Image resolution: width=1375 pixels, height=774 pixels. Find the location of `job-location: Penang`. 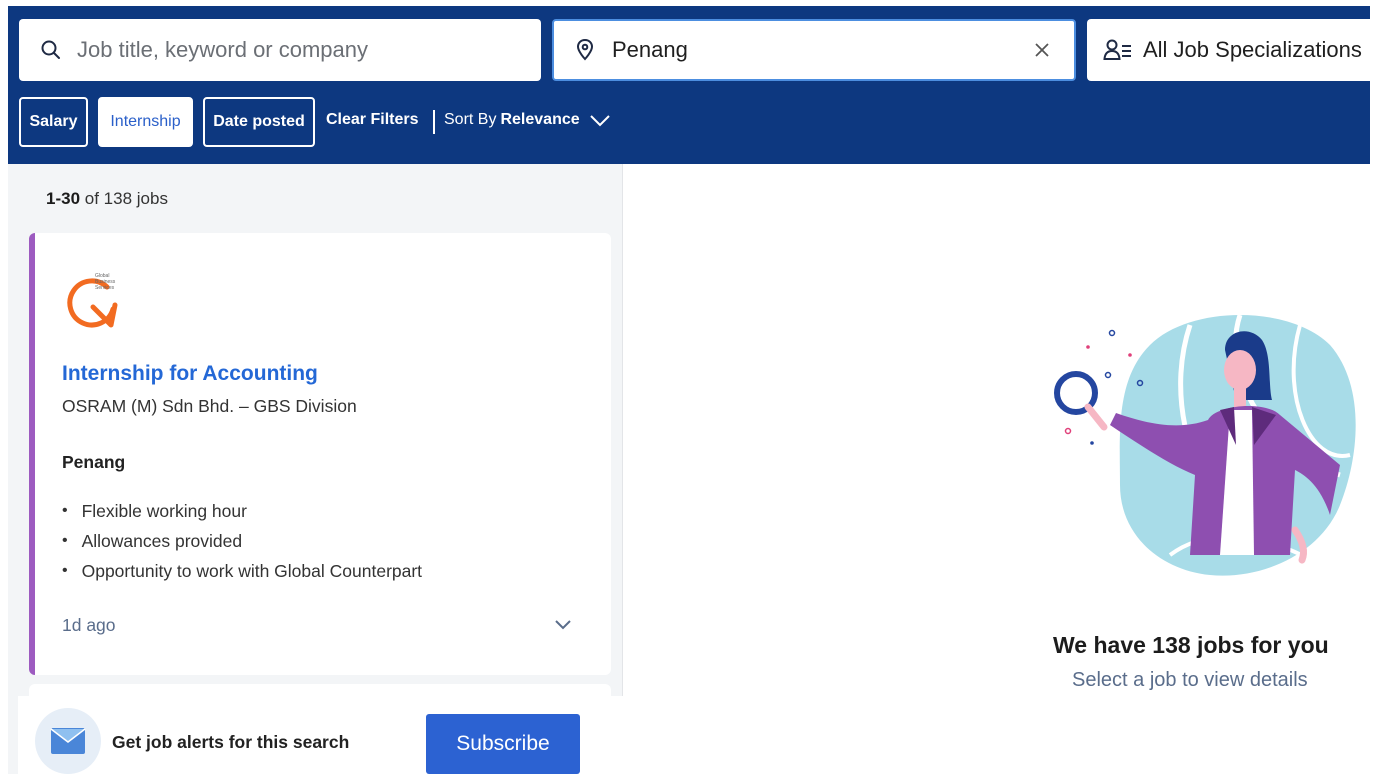

job-location: Penang is located at coordinates (94, 462).